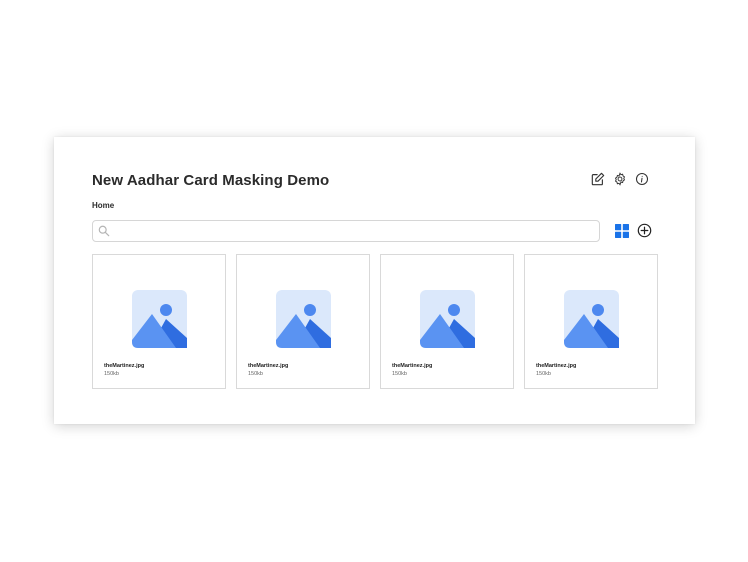 The width and height of the screenshot is (748, 562). I want to click on breadcrumb: Home, so click(103, 205).